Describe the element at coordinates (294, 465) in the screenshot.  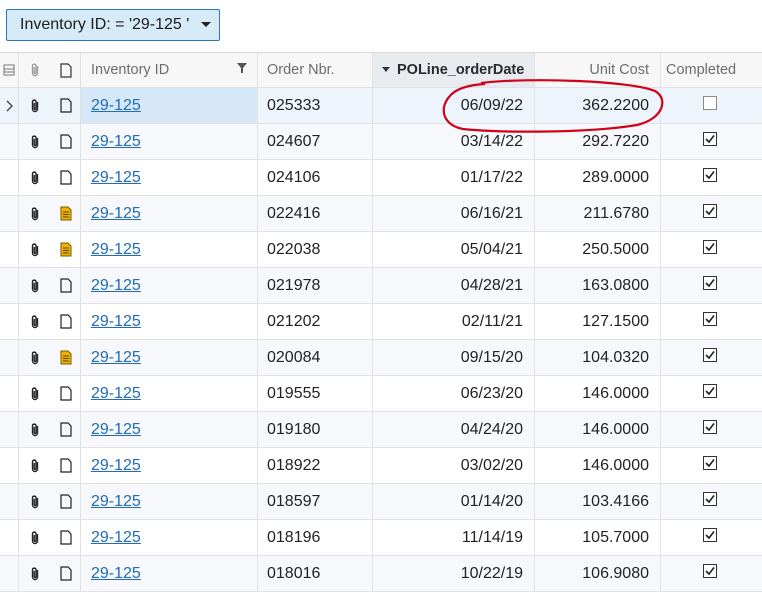
I see `order-nbr-value: 018922` at that location.